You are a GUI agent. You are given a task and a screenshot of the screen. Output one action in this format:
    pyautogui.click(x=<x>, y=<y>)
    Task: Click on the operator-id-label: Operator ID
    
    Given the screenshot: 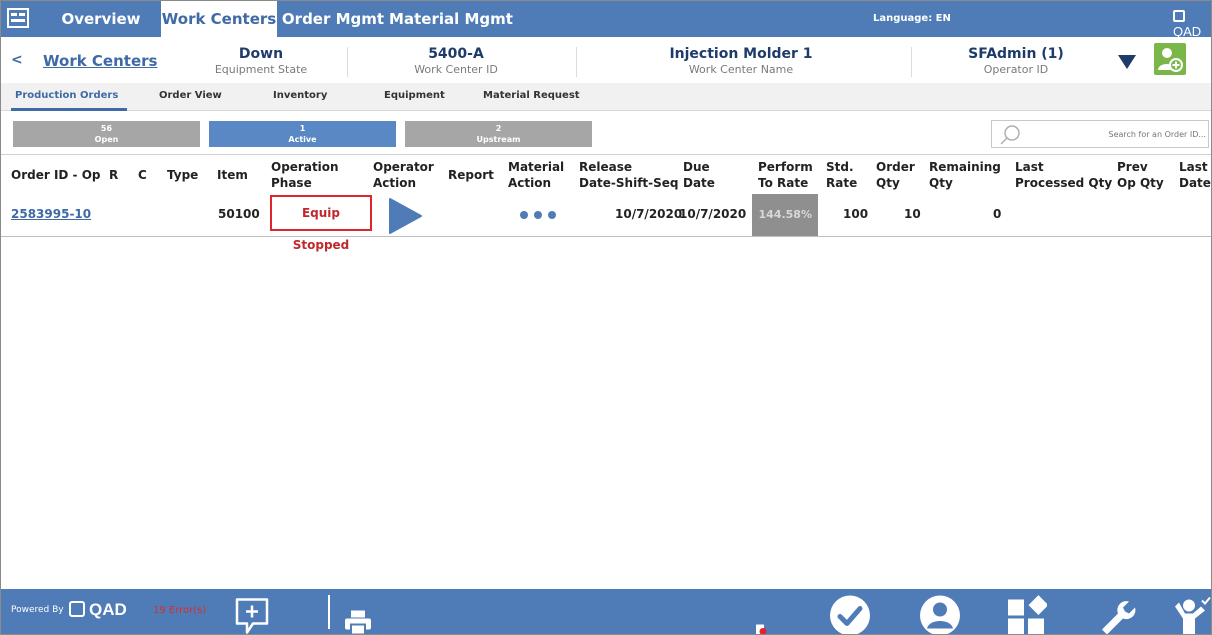 What is the action you would take?
    pyautogui.click(x=1016, y=69)
    